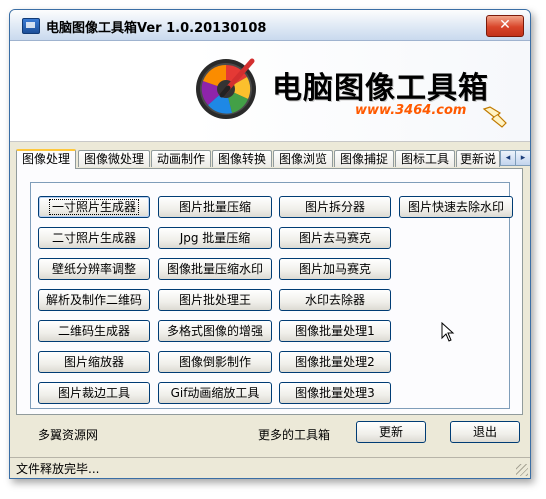  I want to click on tab-icon-tools: 图标工具, so click(425, 158).